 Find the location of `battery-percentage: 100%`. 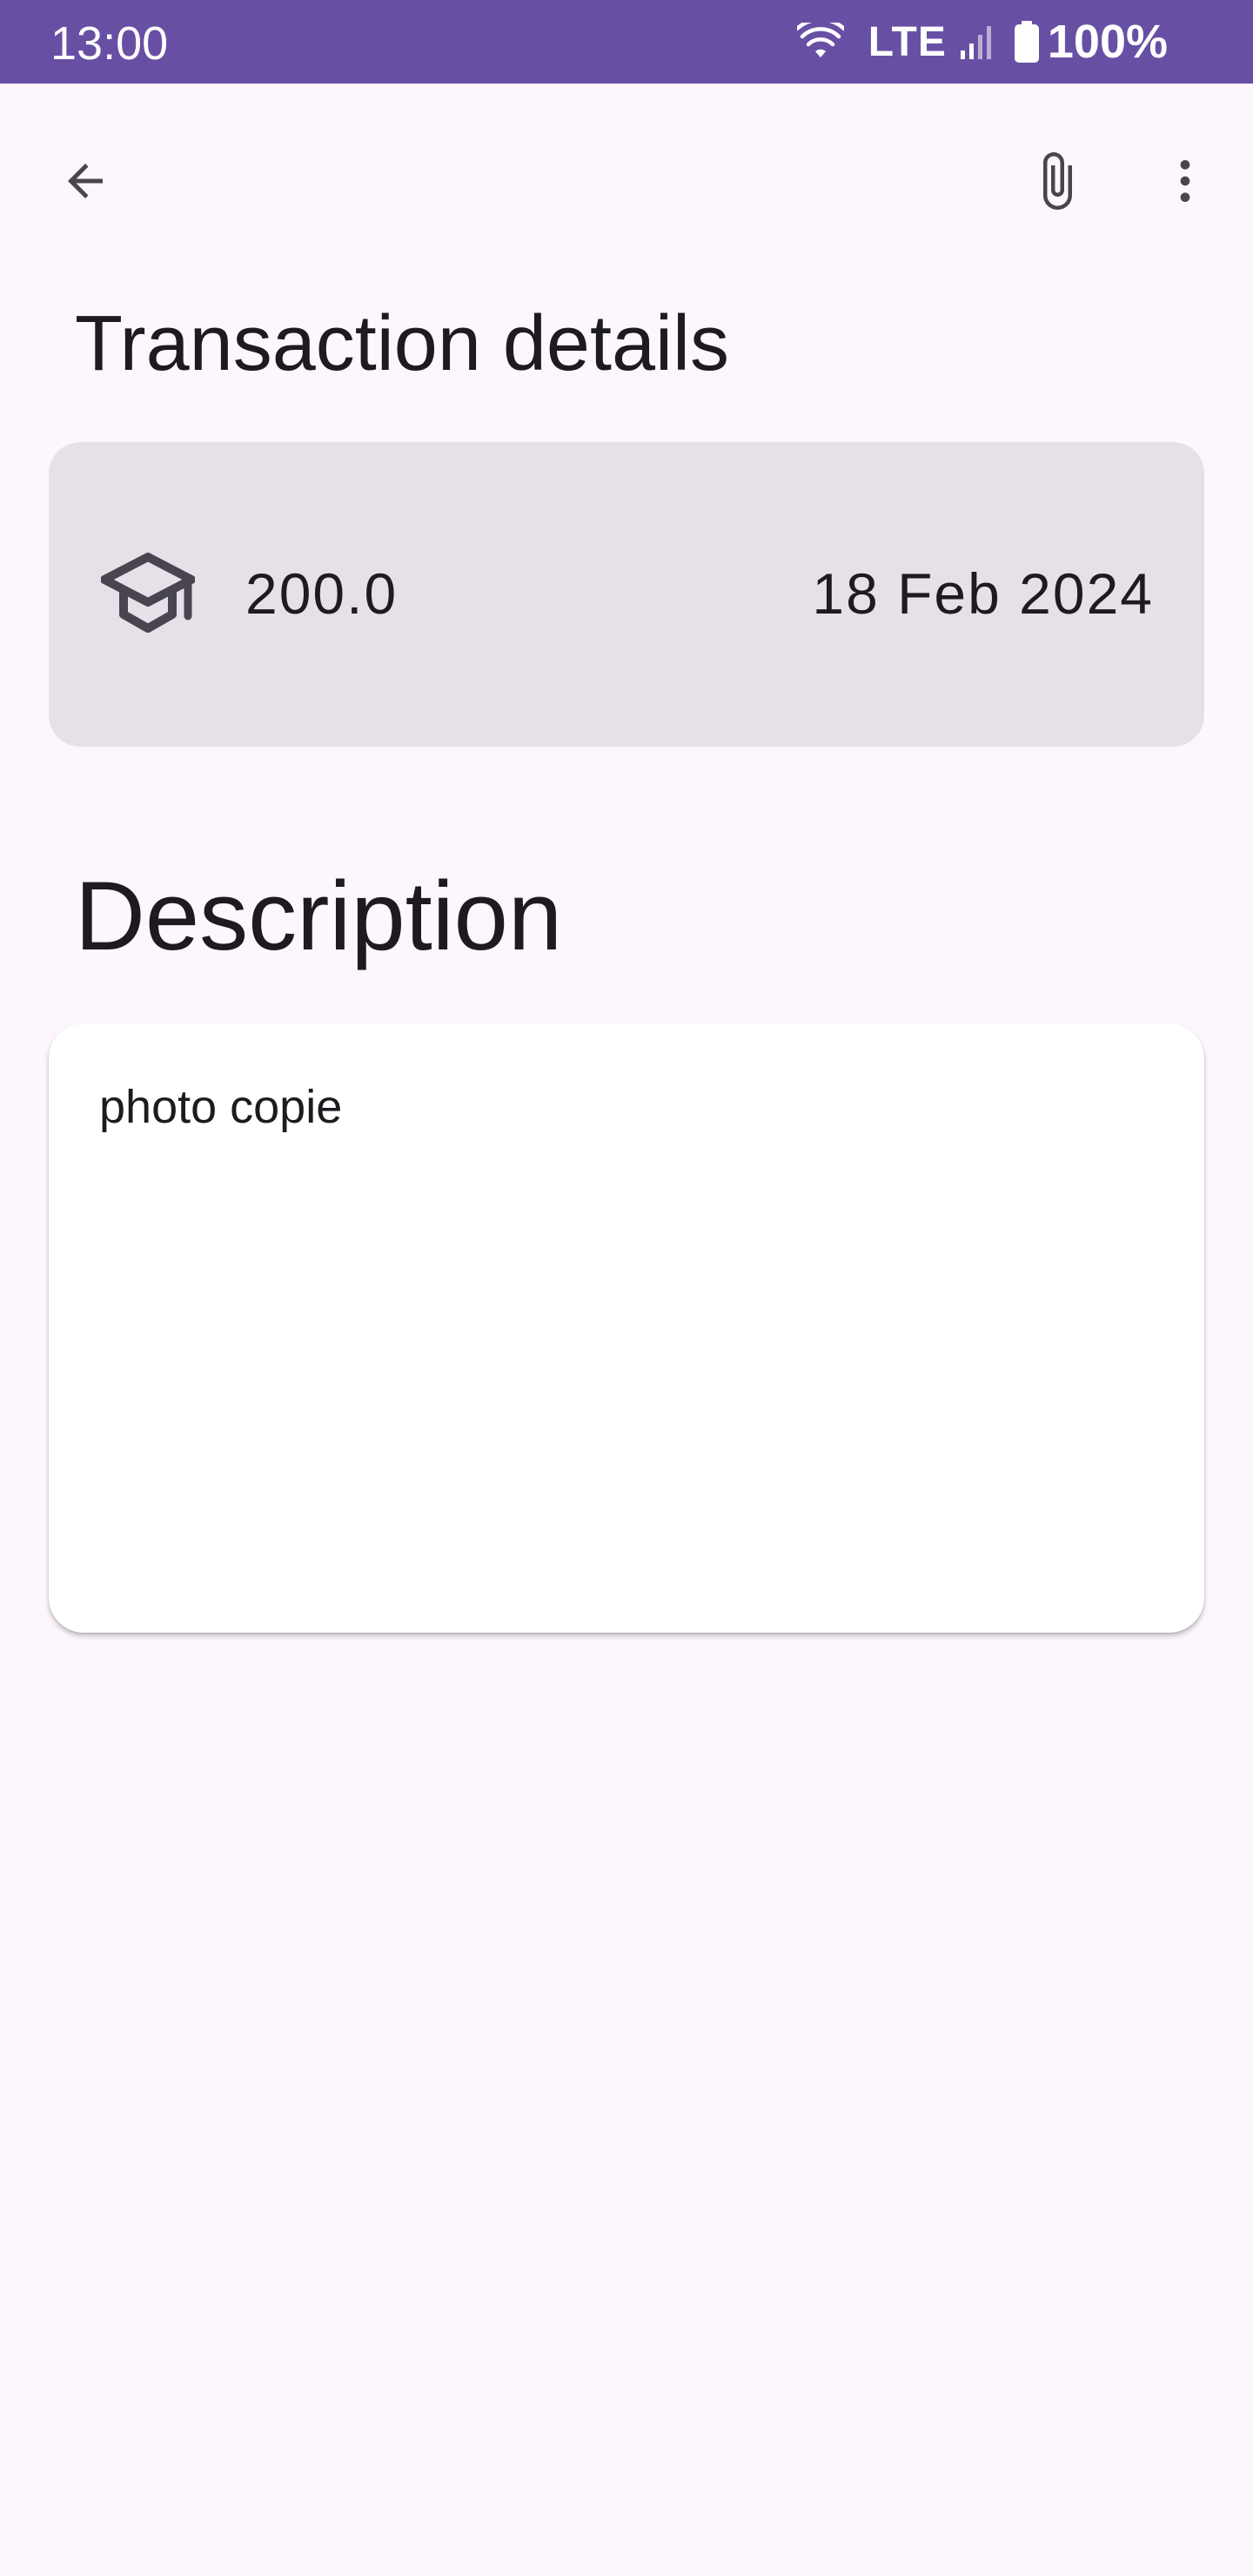

battery-percentage: 100% is located at coordinates (1107, 42).